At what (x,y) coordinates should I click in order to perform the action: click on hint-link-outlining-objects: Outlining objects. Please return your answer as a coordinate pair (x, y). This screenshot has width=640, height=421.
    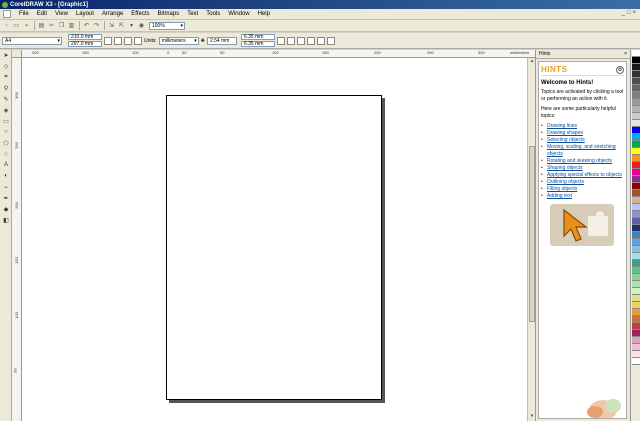
    Looking at the image, I should click on (565, 182).